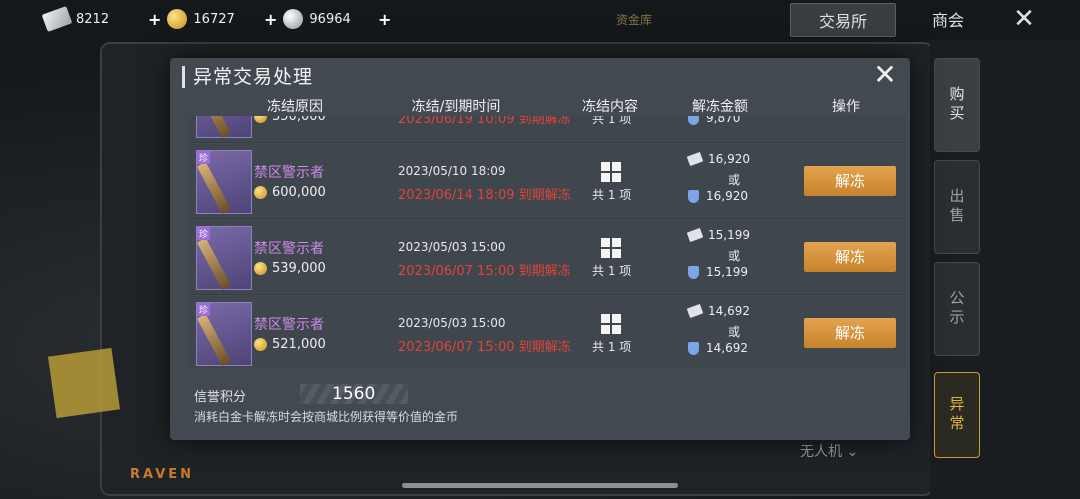 The width and height of the screenshot is (1080, 499). I want to click on silver-resource: + 96964, so click(304, 19).